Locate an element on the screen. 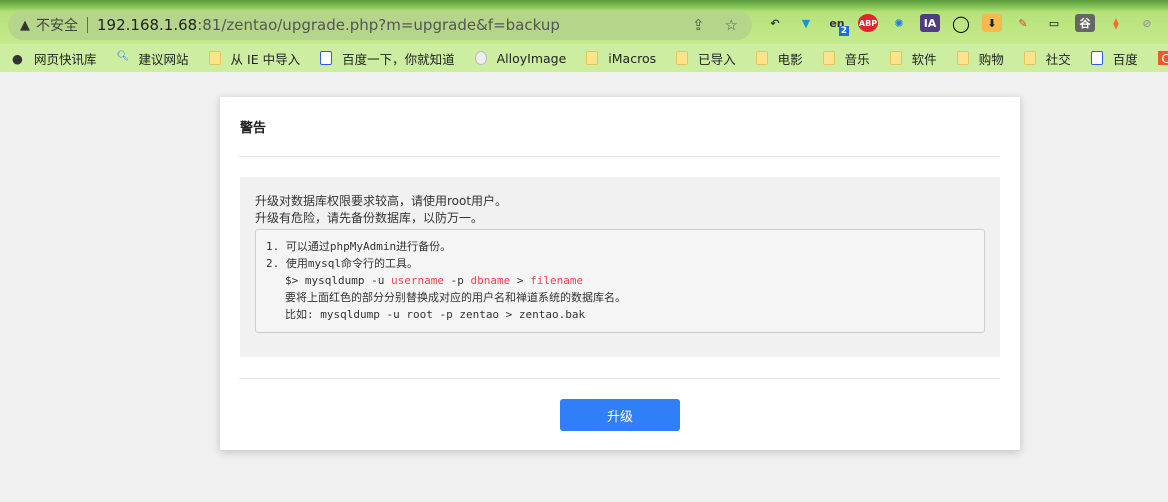 Image resolution: width=1168 pixels, height=502 pixels. star-icon: ☆ is located at coordinates (731, 25).